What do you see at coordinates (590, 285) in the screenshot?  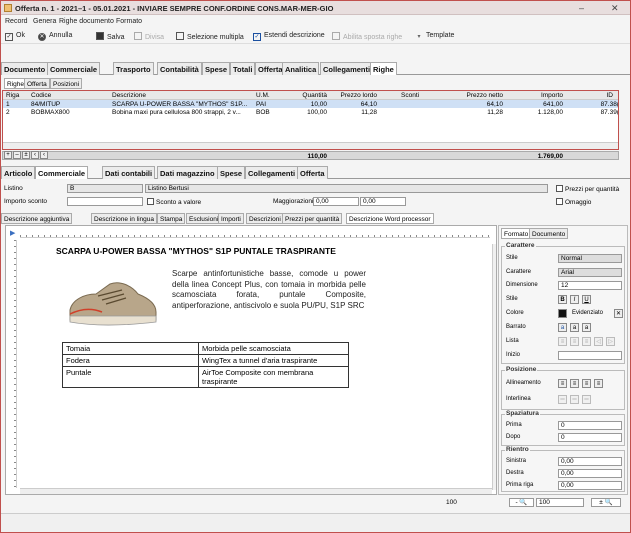 I see `dimensione-select: 12` at bounding box center [590, 285].